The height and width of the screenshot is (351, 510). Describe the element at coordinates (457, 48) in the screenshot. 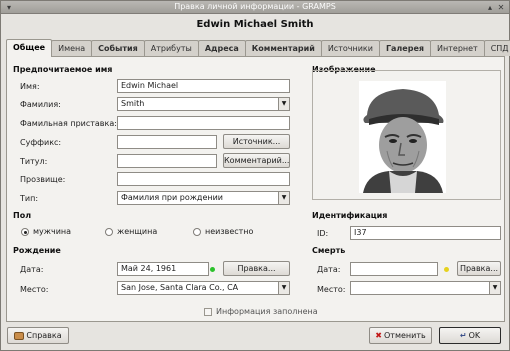

I see `tab-8: Интернет` at that location.